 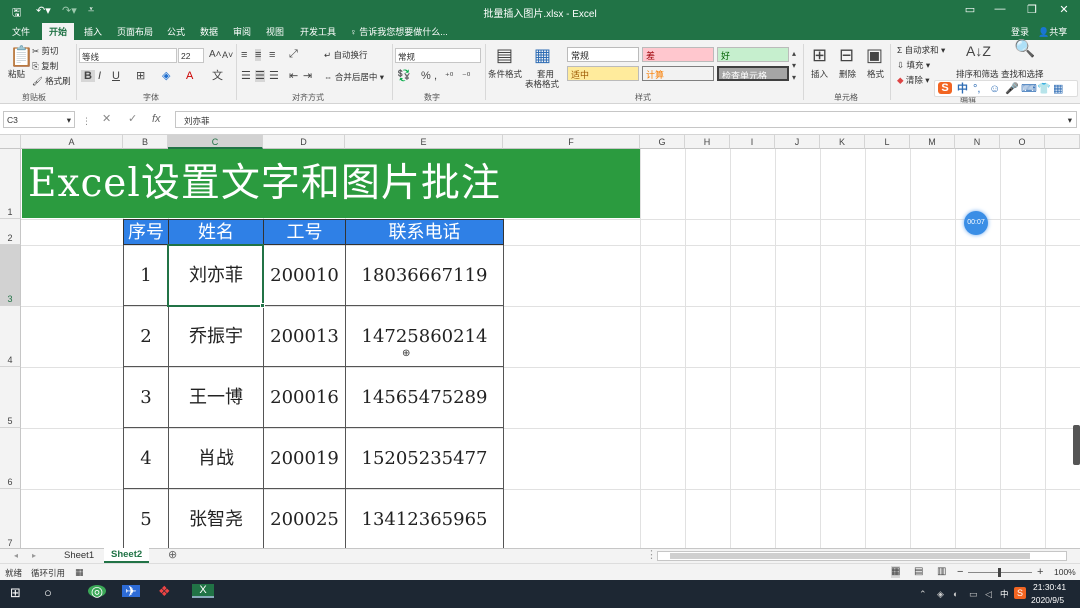 I want to click on next-sheet-icon: ▸, so click(x=34, y=556).